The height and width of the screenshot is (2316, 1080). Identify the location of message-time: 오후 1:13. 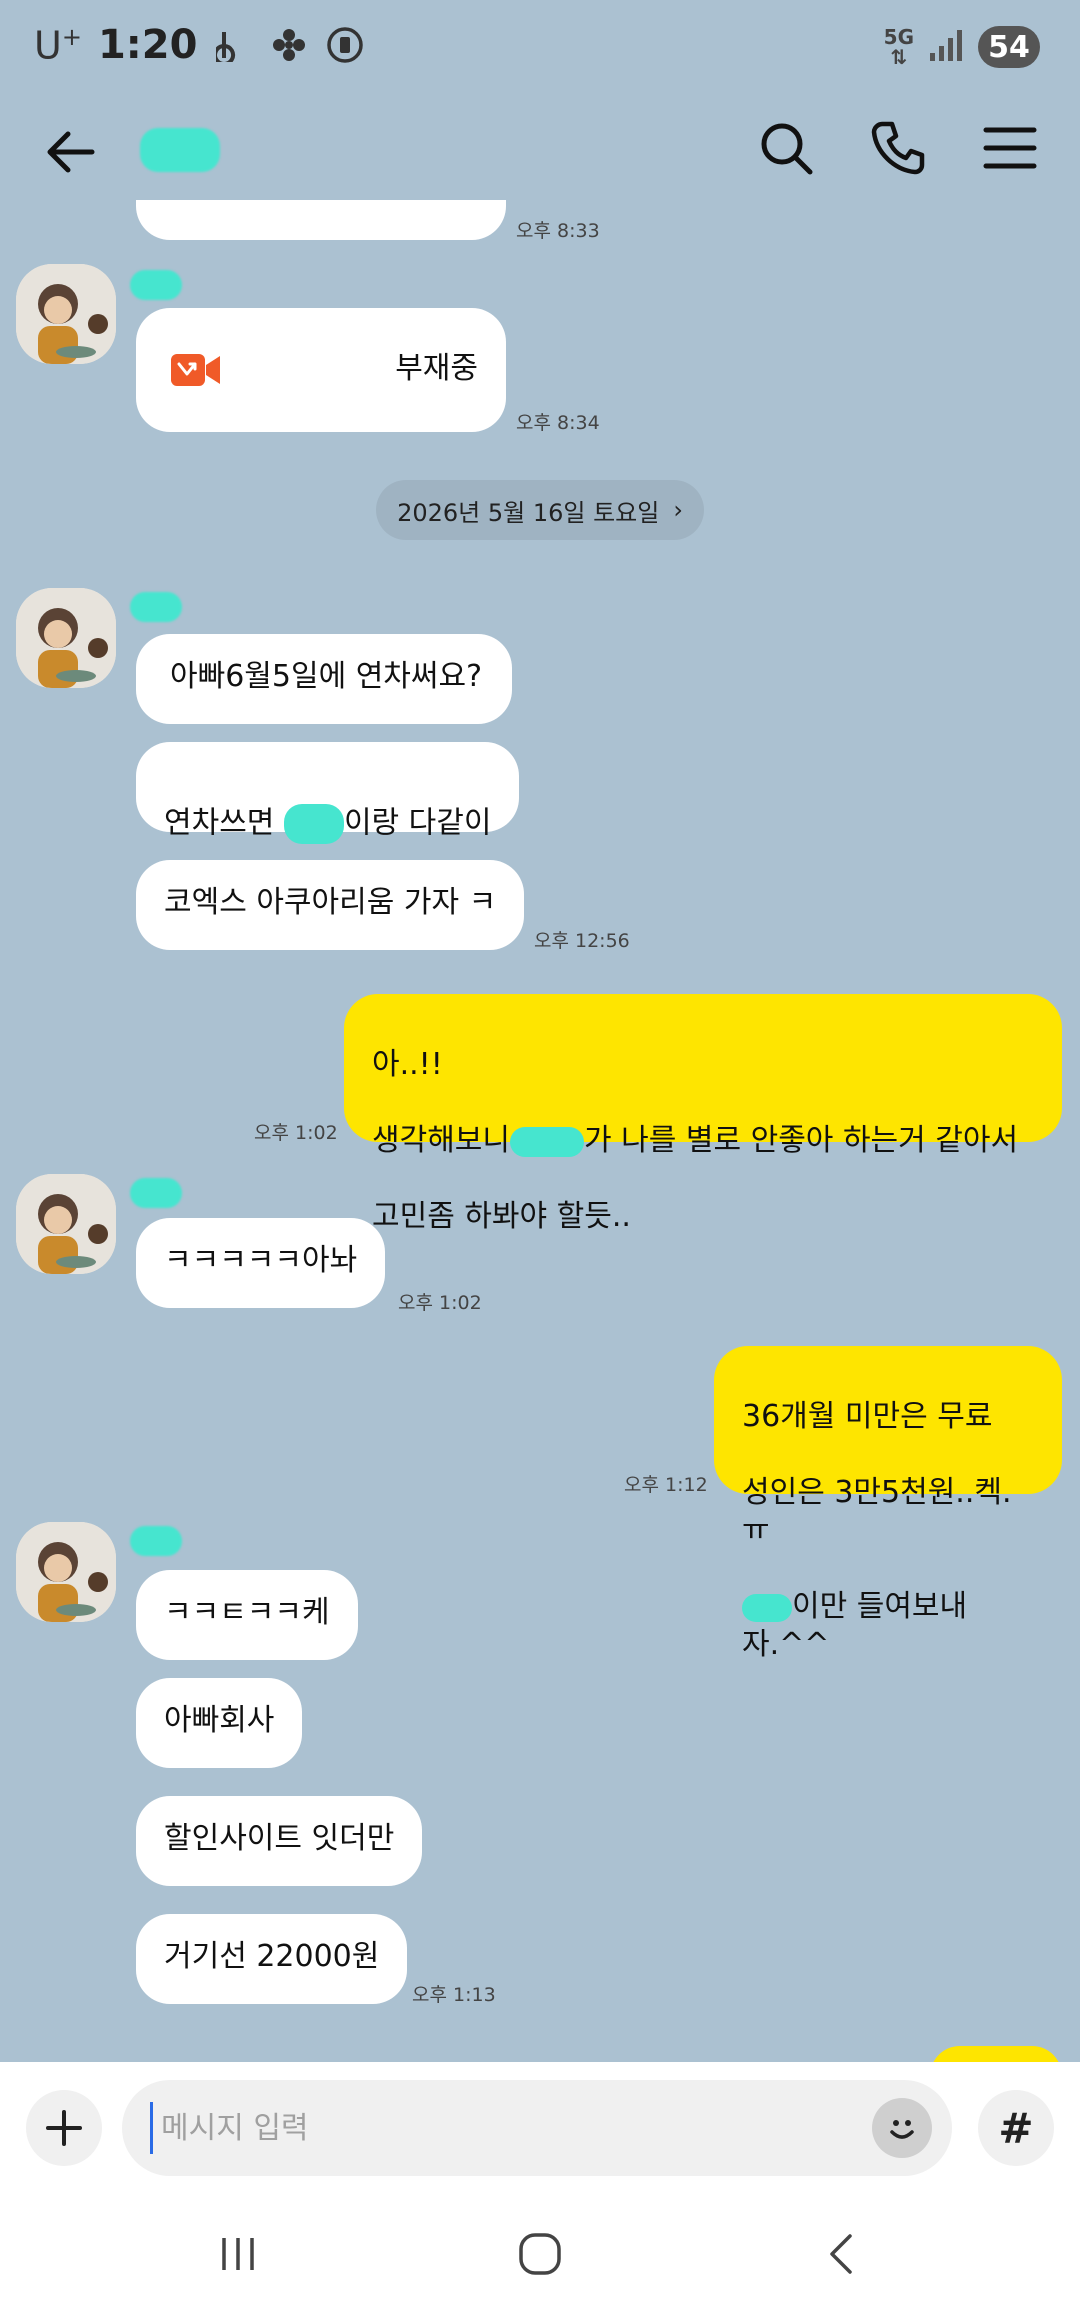
(454, 1995).